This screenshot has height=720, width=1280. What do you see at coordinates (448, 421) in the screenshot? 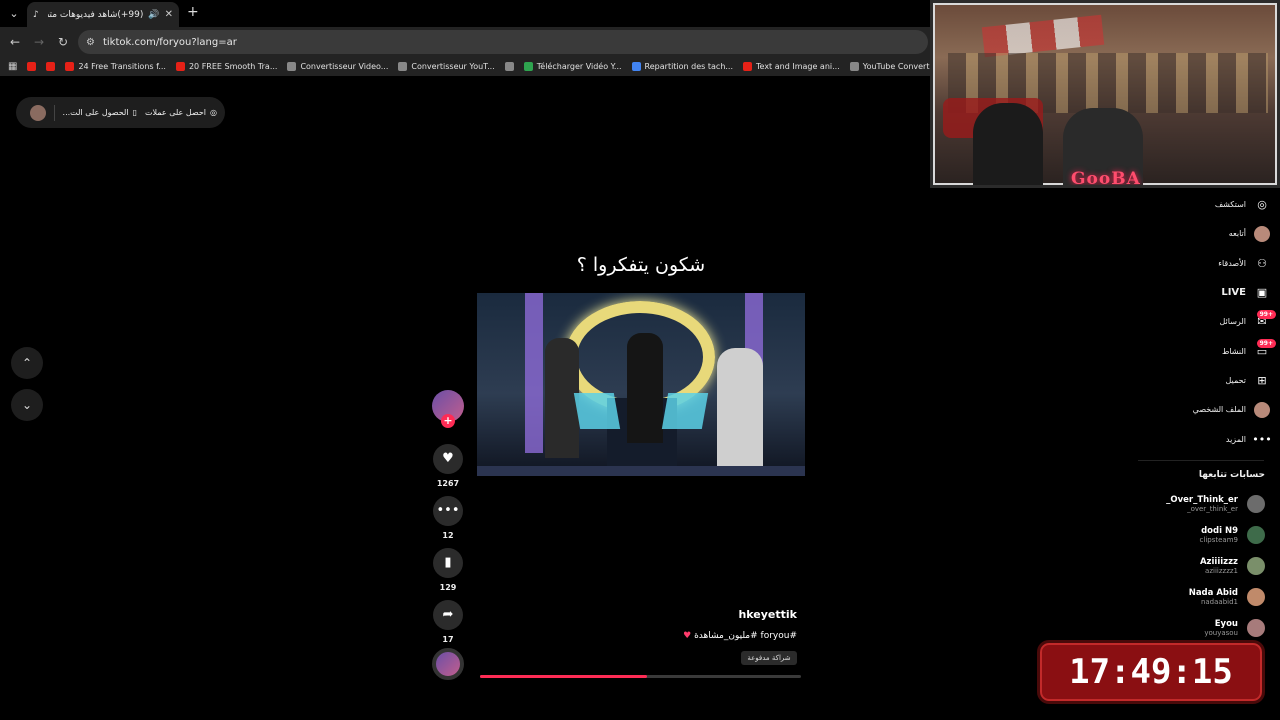
I see `follow-plus-icon: +` at bounding box center [448, 421].